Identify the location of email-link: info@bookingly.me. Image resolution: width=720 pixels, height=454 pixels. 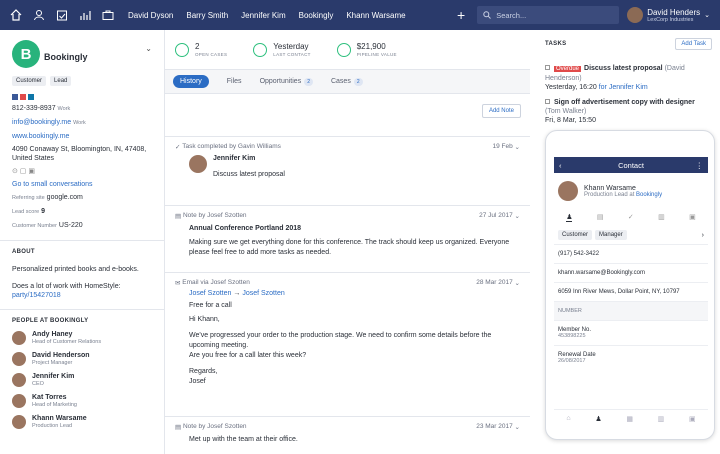
(41, 122).